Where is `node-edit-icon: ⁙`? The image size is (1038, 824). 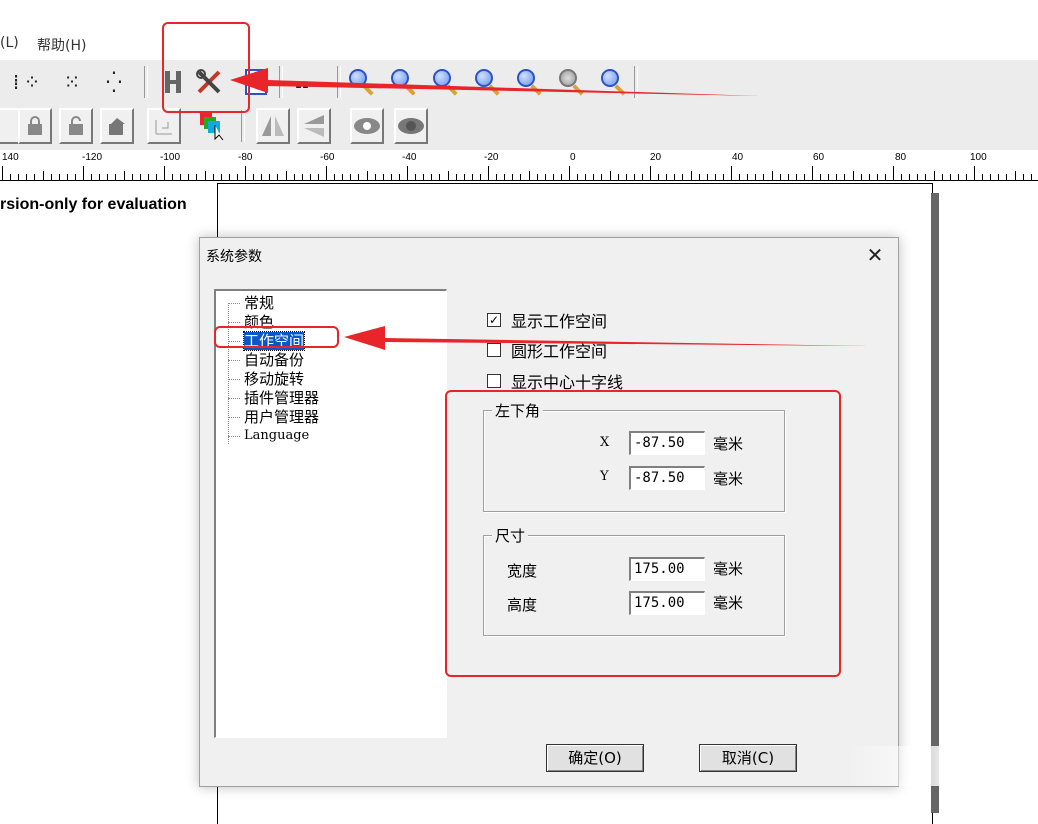
node-edit-icon: ⁙ is located at coordinates (72, 82).